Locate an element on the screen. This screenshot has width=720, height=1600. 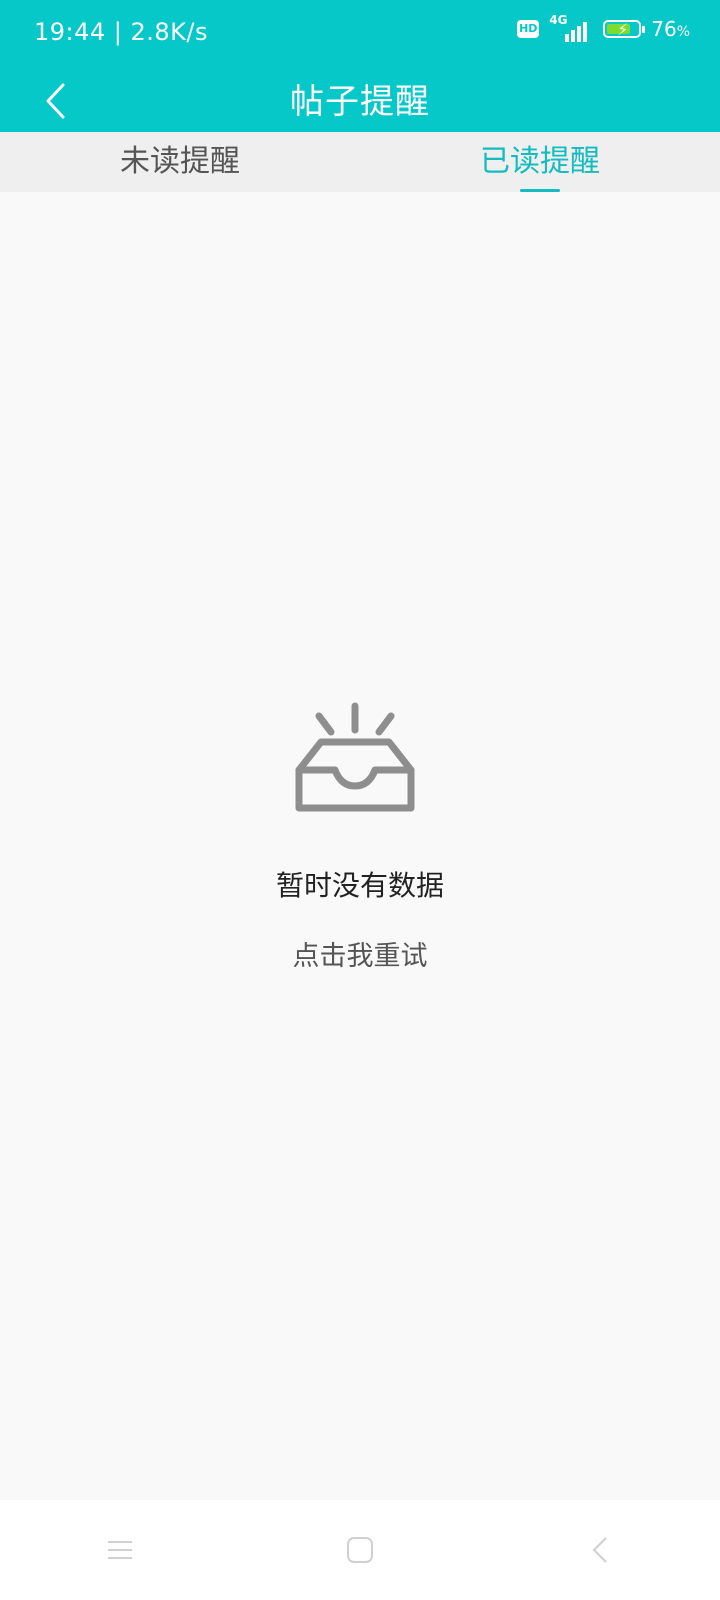
tab-label: 未读提醒 is located at coordinates (180, 161).